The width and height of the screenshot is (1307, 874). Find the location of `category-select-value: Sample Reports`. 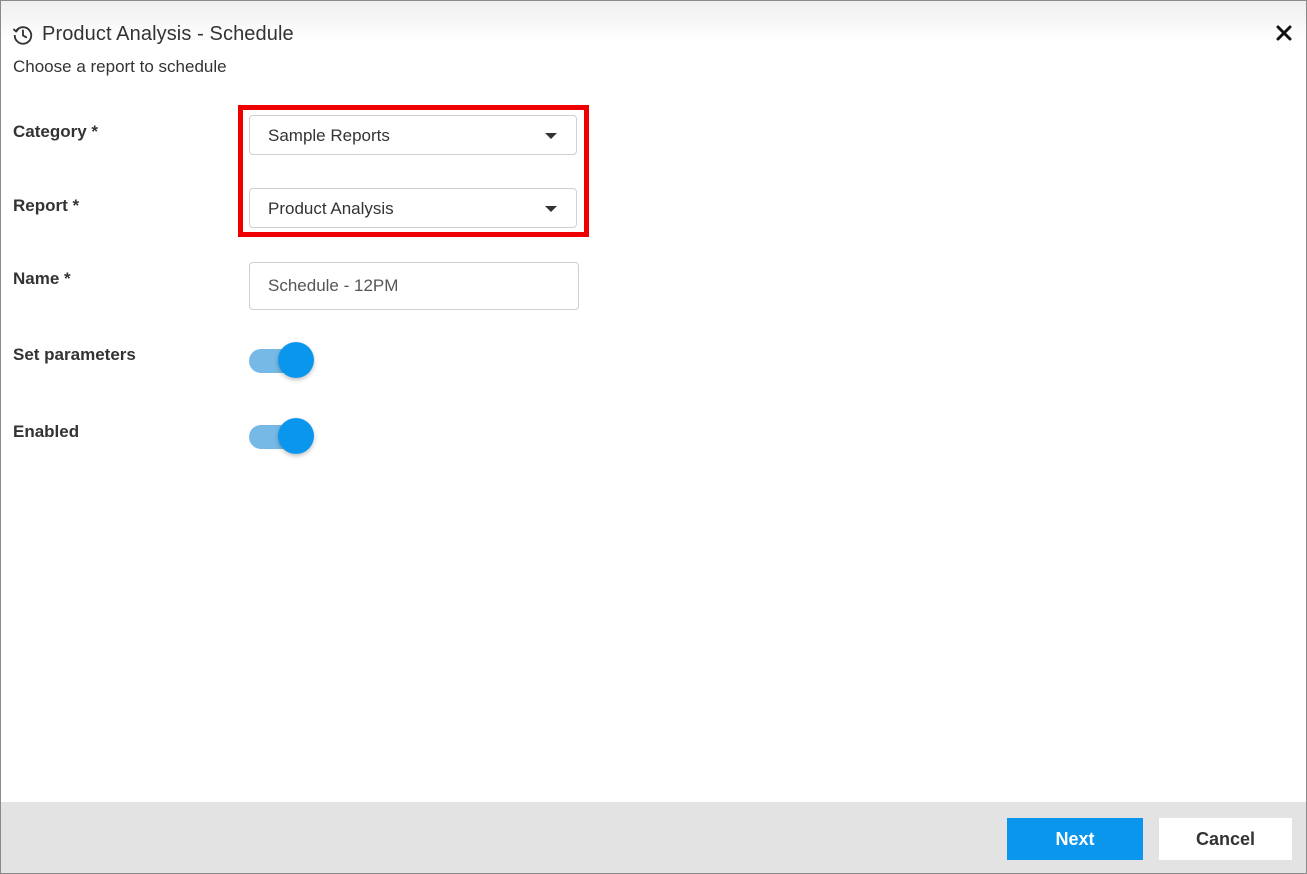

category-select-value: Sample Reports is located at coordinates (329, 135).